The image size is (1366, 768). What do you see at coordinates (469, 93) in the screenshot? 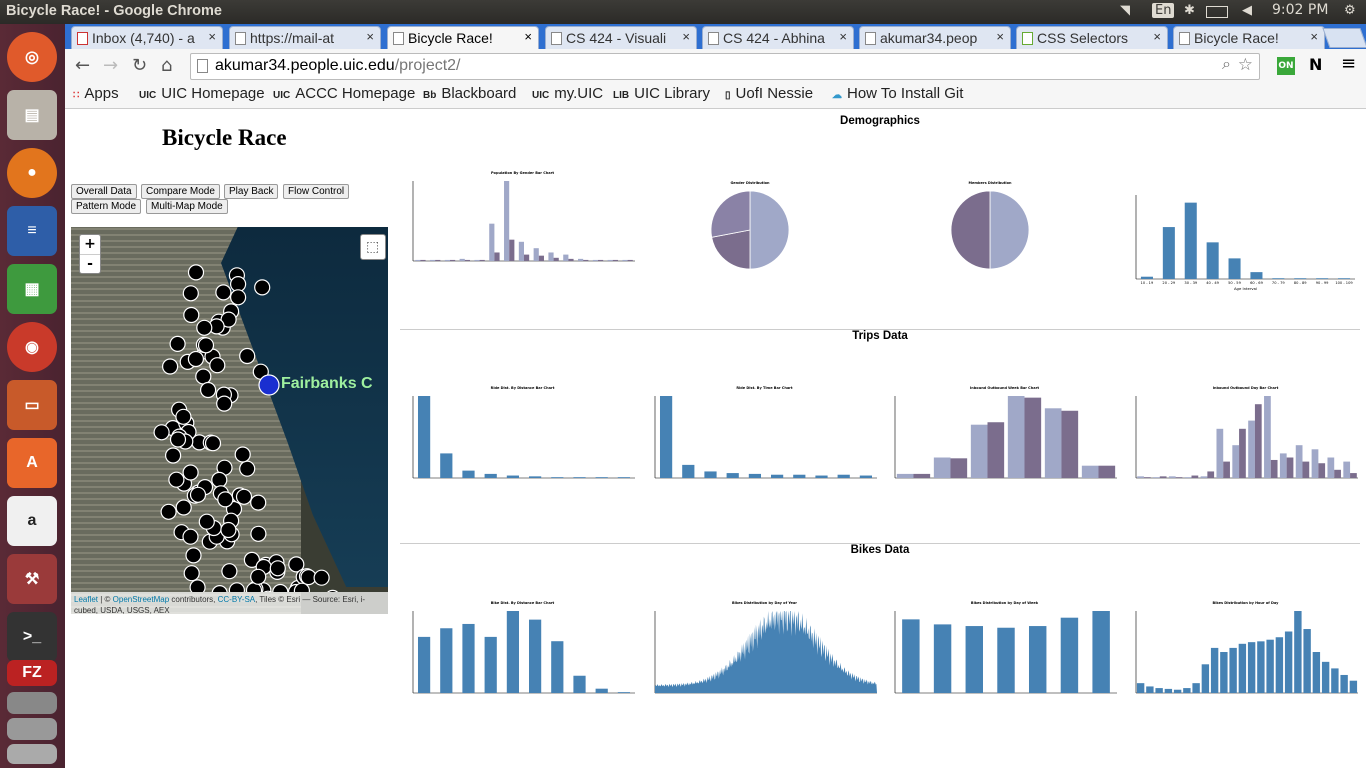
I see `bookmark-blackboard: Bb Blackboard` at bounding box center [469, 93].